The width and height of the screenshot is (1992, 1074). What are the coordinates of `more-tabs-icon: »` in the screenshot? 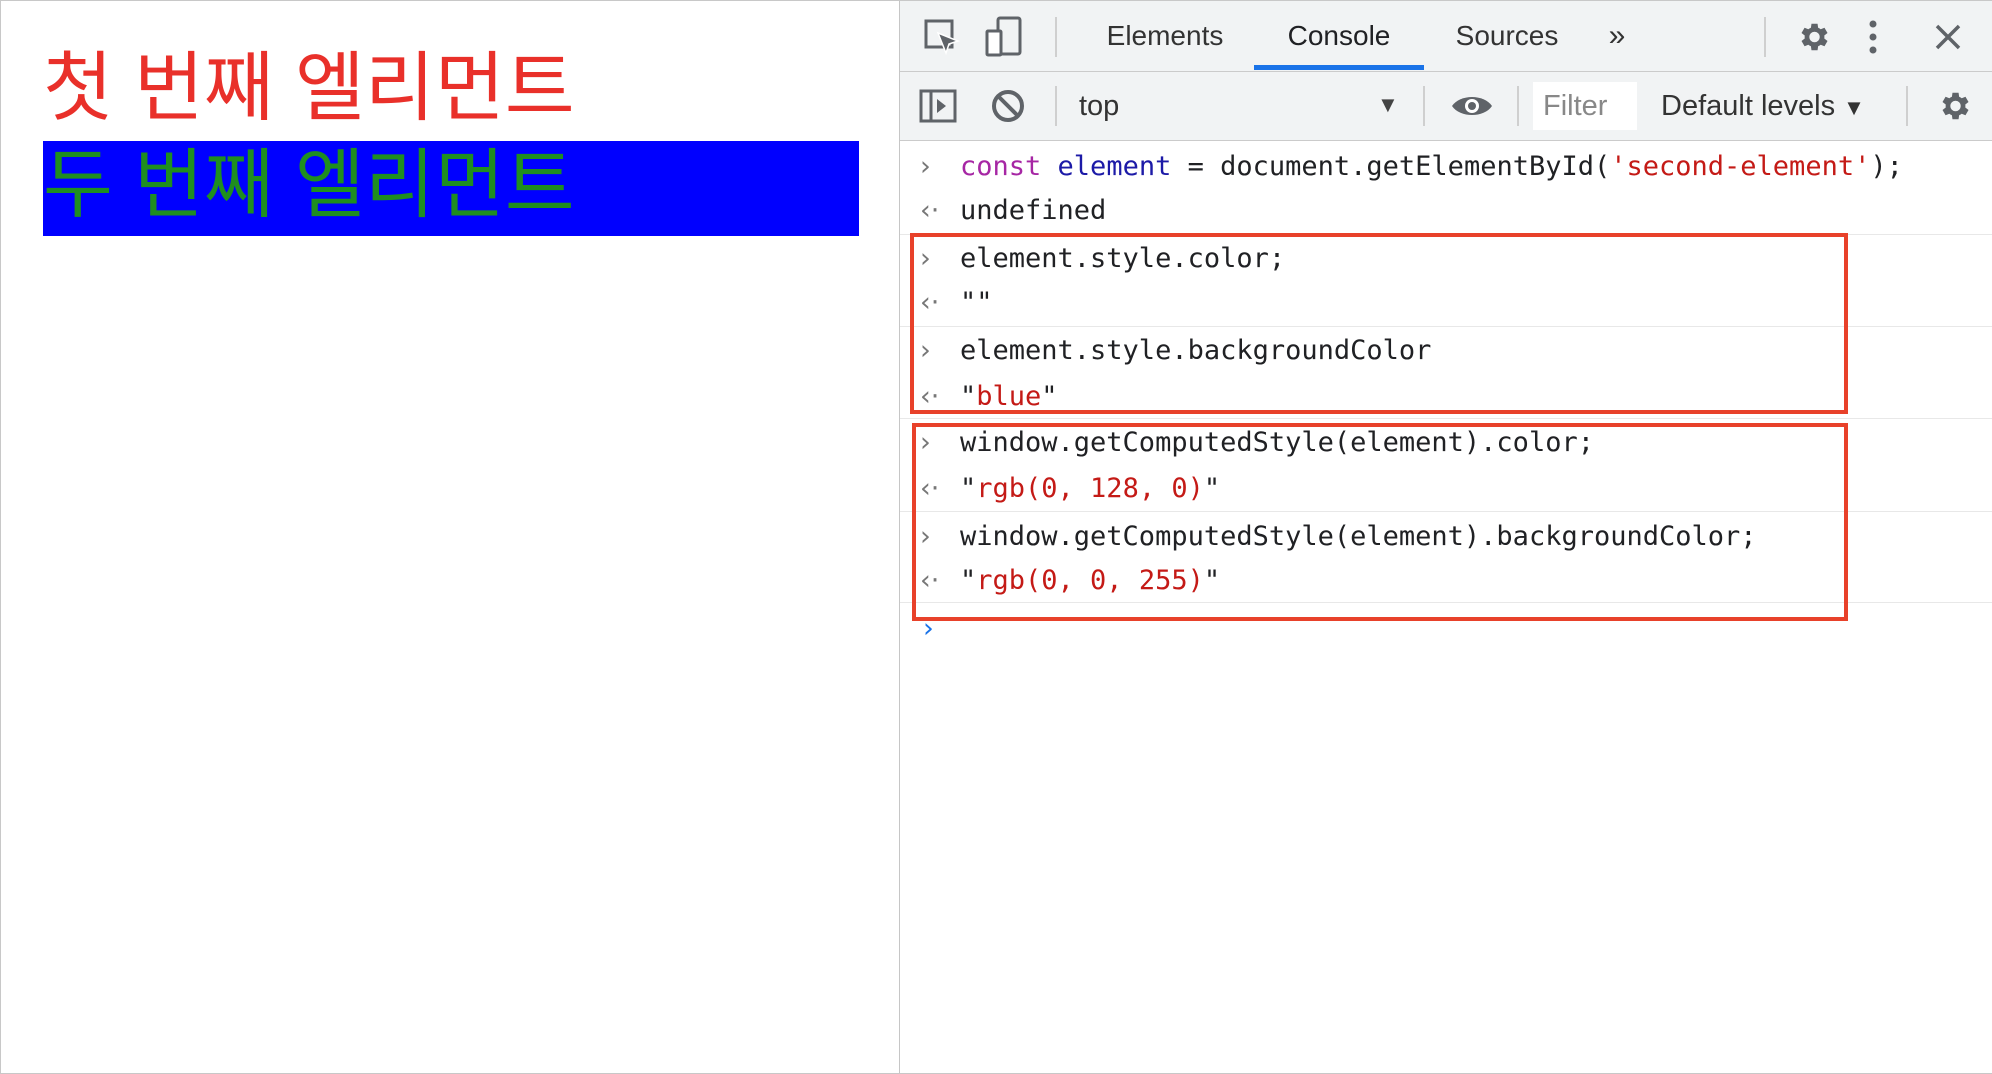 It's located at (1617, 36).